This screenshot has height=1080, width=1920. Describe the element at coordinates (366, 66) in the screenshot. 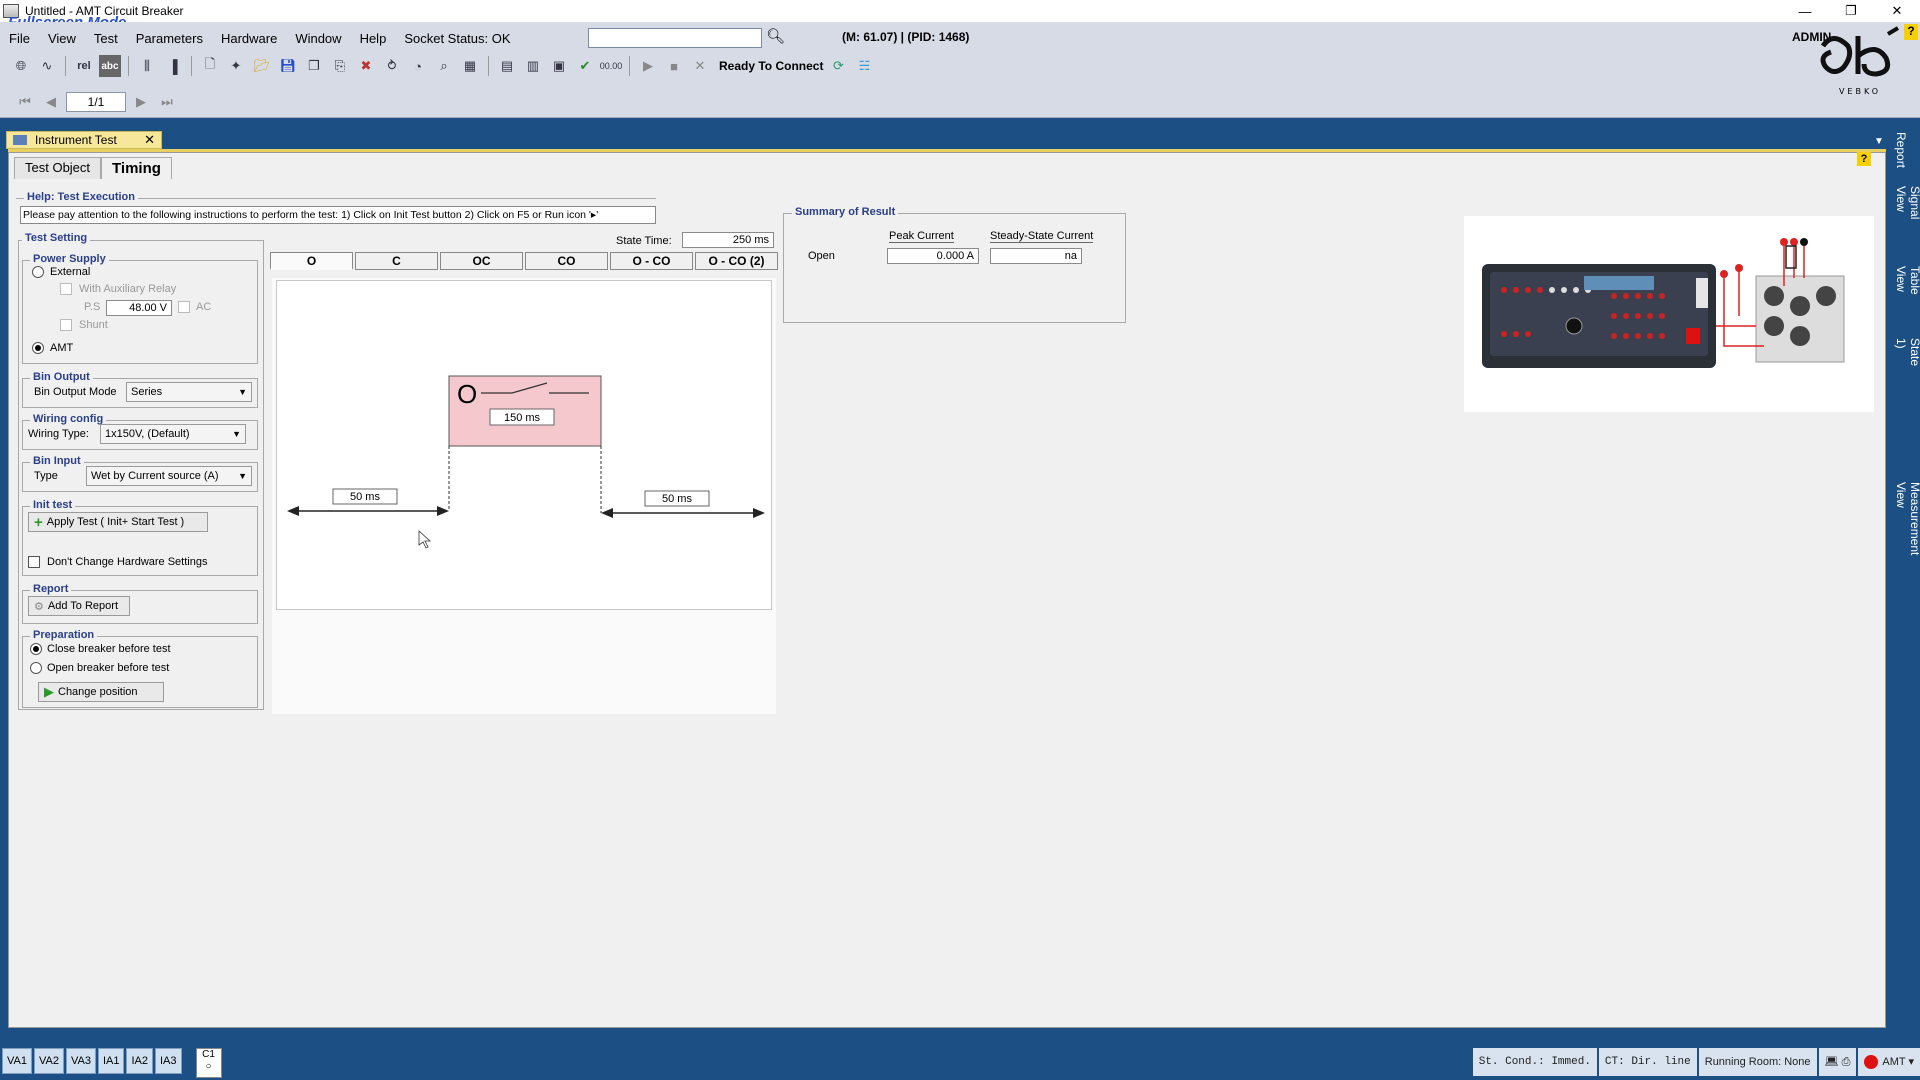

I see `delete-icon: ✖` at that location.